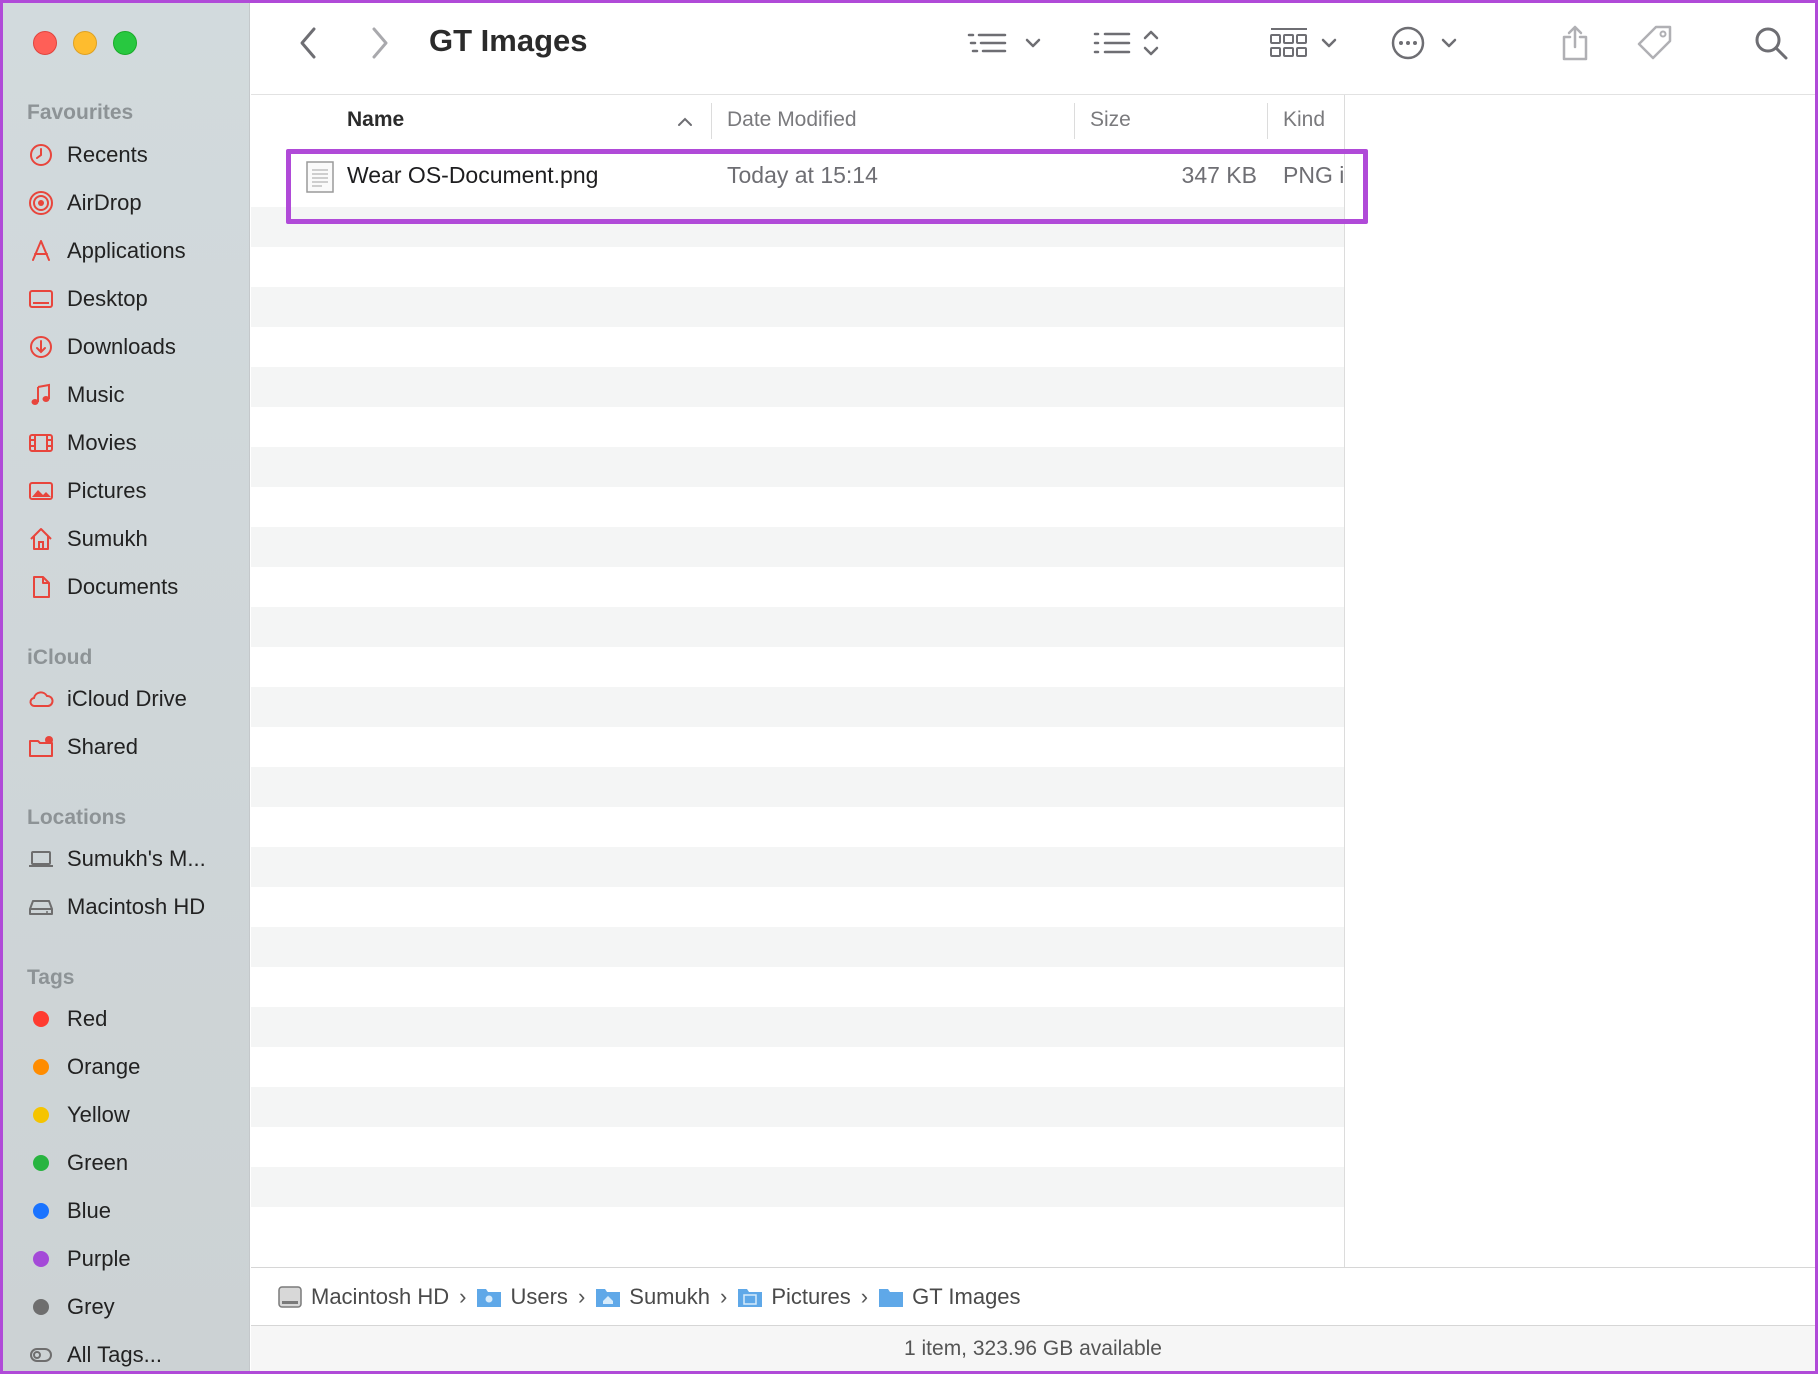  Describe the element at coordinates (1303, 42) in the screenshot. I see `grid-group-icon` at that location.